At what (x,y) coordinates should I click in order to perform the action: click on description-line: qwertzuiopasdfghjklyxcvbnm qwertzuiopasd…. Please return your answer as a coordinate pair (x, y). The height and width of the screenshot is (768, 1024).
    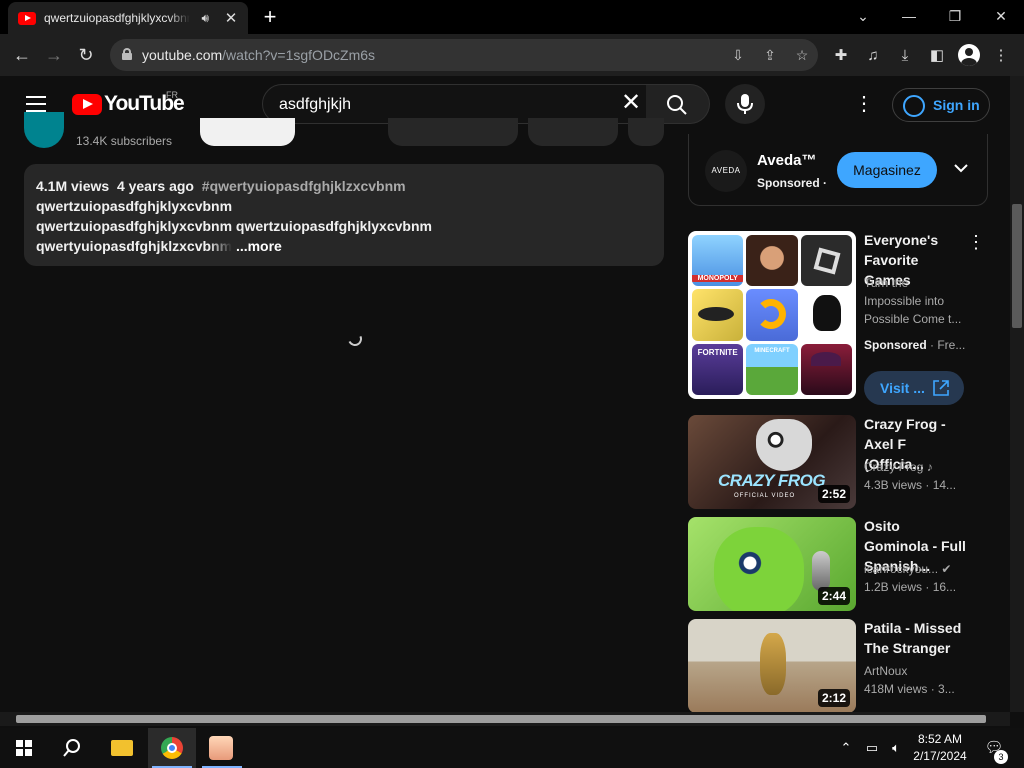
    Looking at the image, I should click on (234, 226).